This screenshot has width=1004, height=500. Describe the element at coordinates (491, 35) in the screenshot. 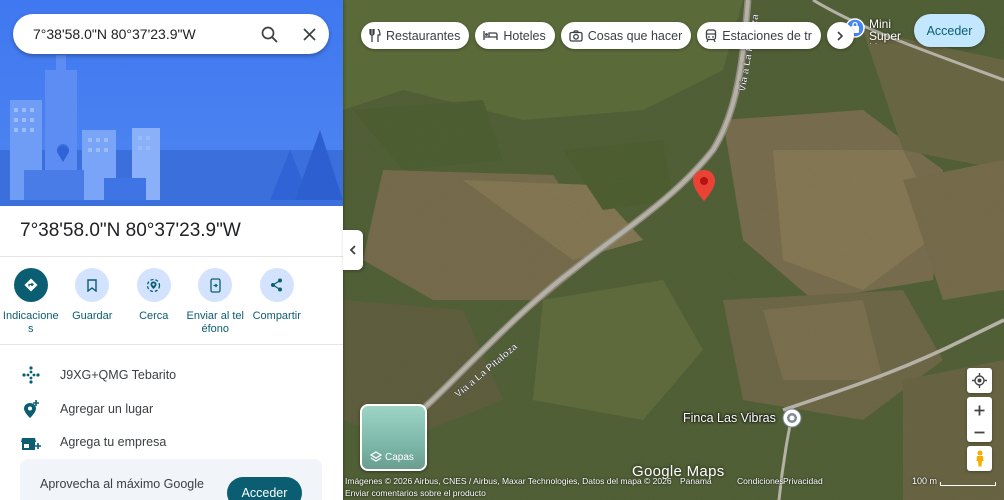

I see `hotel-icon` at that location.